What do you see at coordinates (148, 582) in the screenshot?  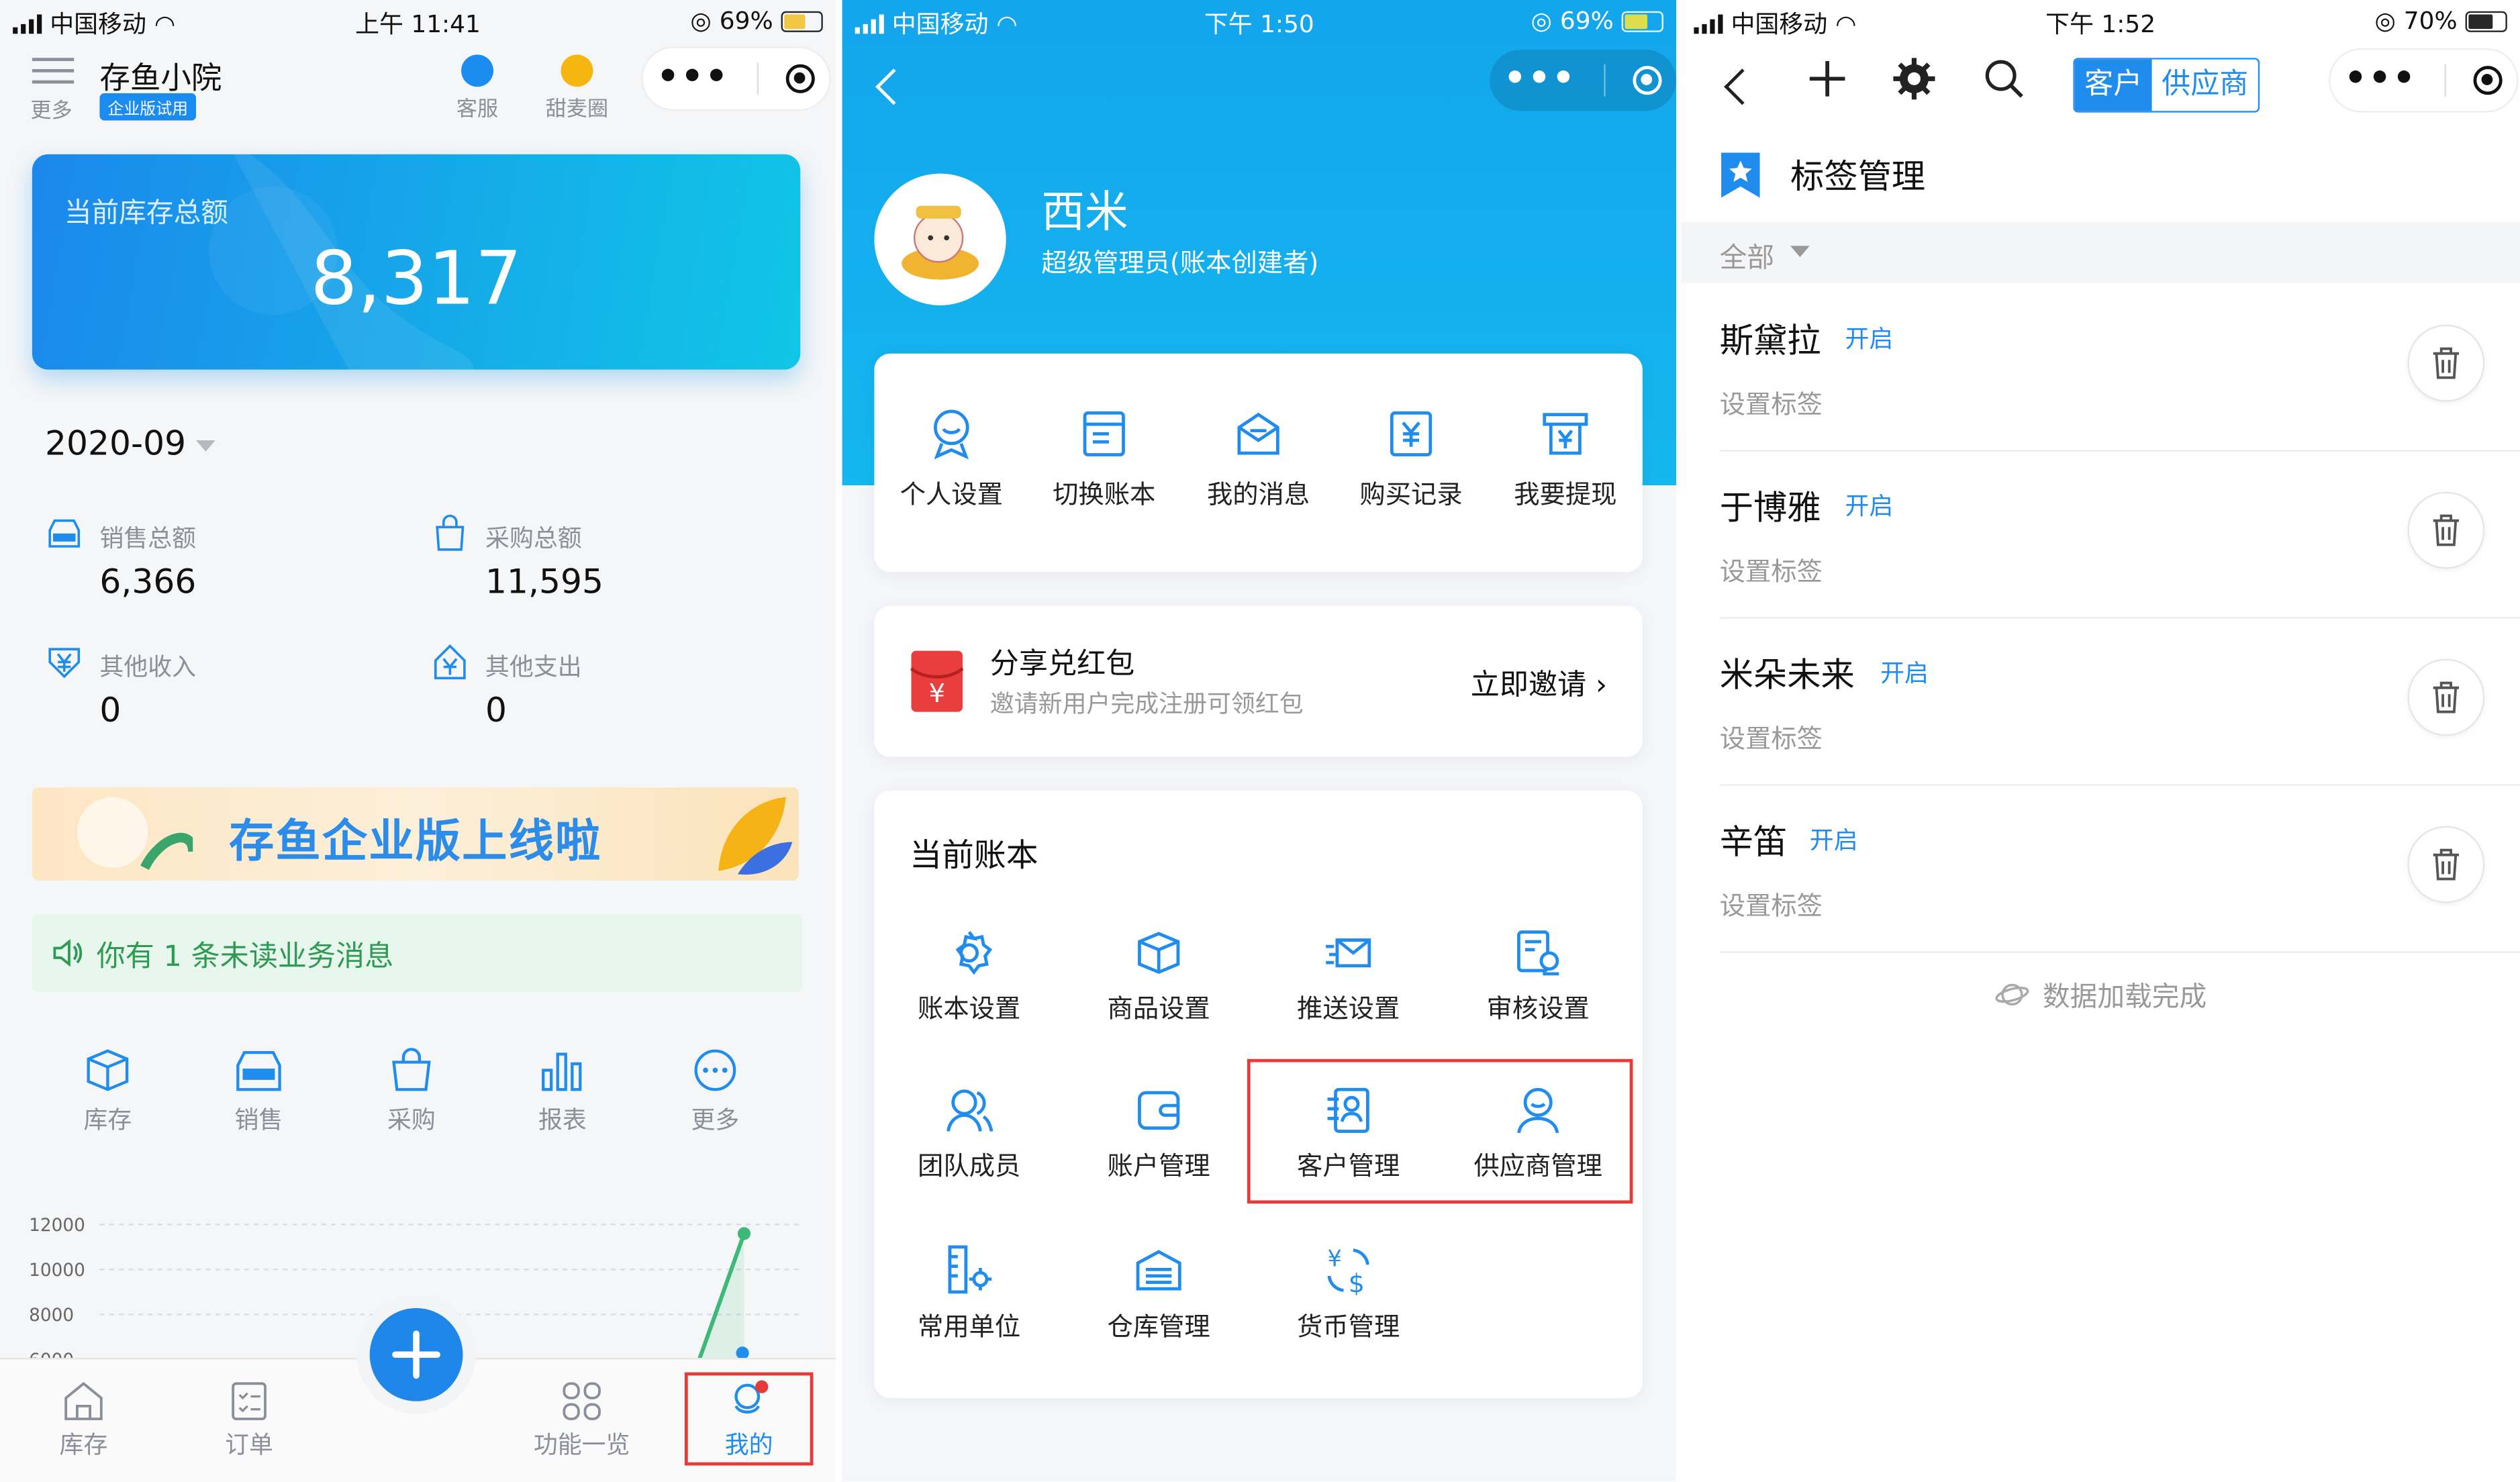 I see `stat-value: 6,366` at bounding box center [148, 582].